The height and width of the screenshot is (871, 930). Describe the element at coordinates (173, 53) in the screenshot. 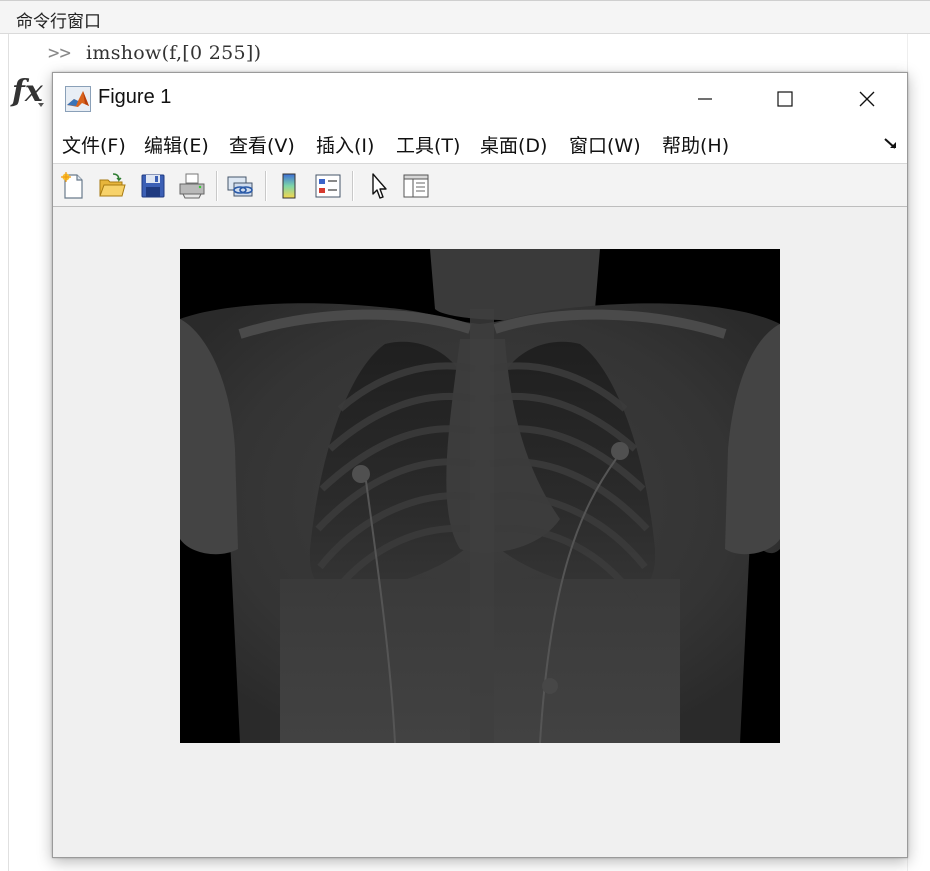

I see `command-input-line: imshow(f,[0 255])` at that location.